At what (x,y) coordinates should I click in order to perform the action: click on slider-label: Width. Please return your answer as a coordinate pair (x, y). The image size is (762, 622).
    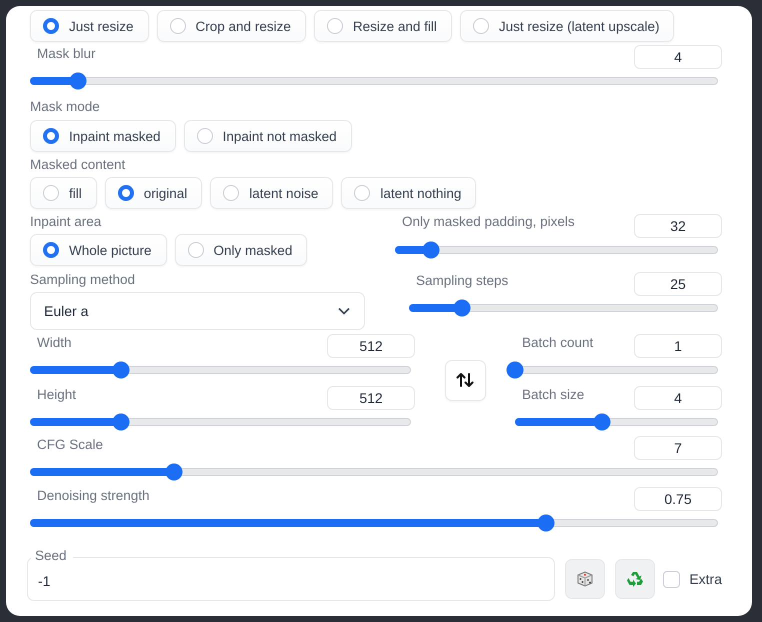
    Looking at the image, I should click on (54, 343).